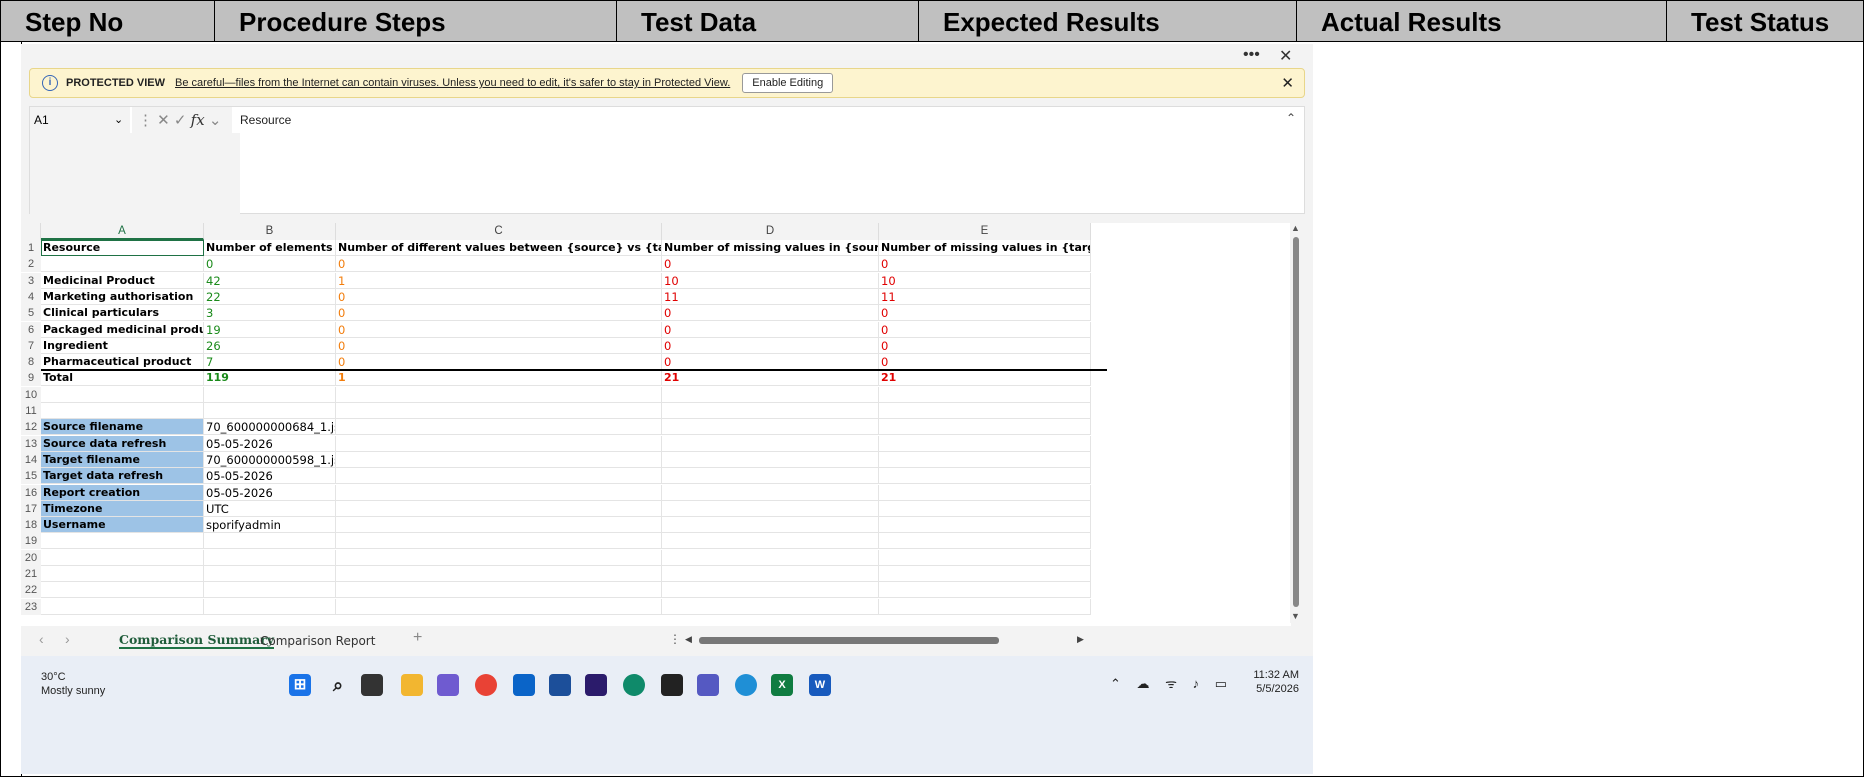  What do you see at coordinates (985, 313) in the screenshot?
I see `cell-e5: 0` at bounding box center [985, 313].